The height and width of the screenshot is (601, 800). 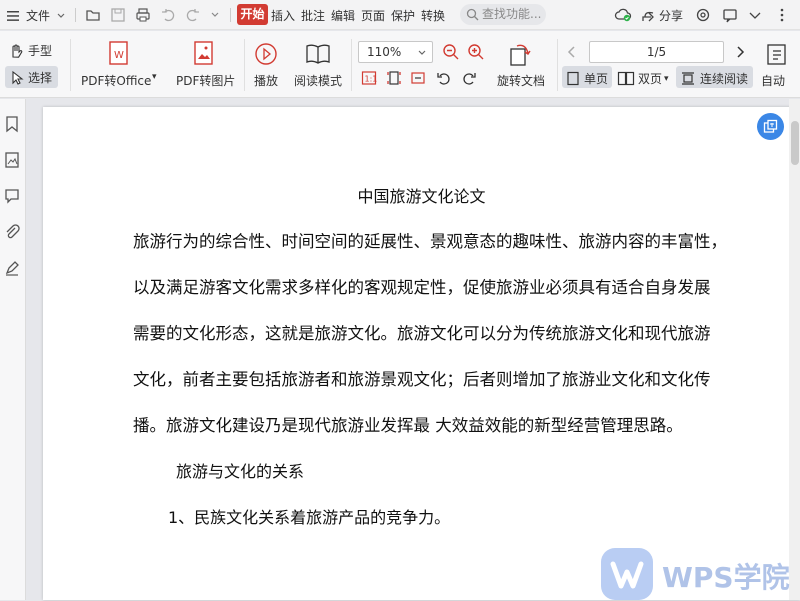 I want to click on signature-icon, so click(x=12, y=268).